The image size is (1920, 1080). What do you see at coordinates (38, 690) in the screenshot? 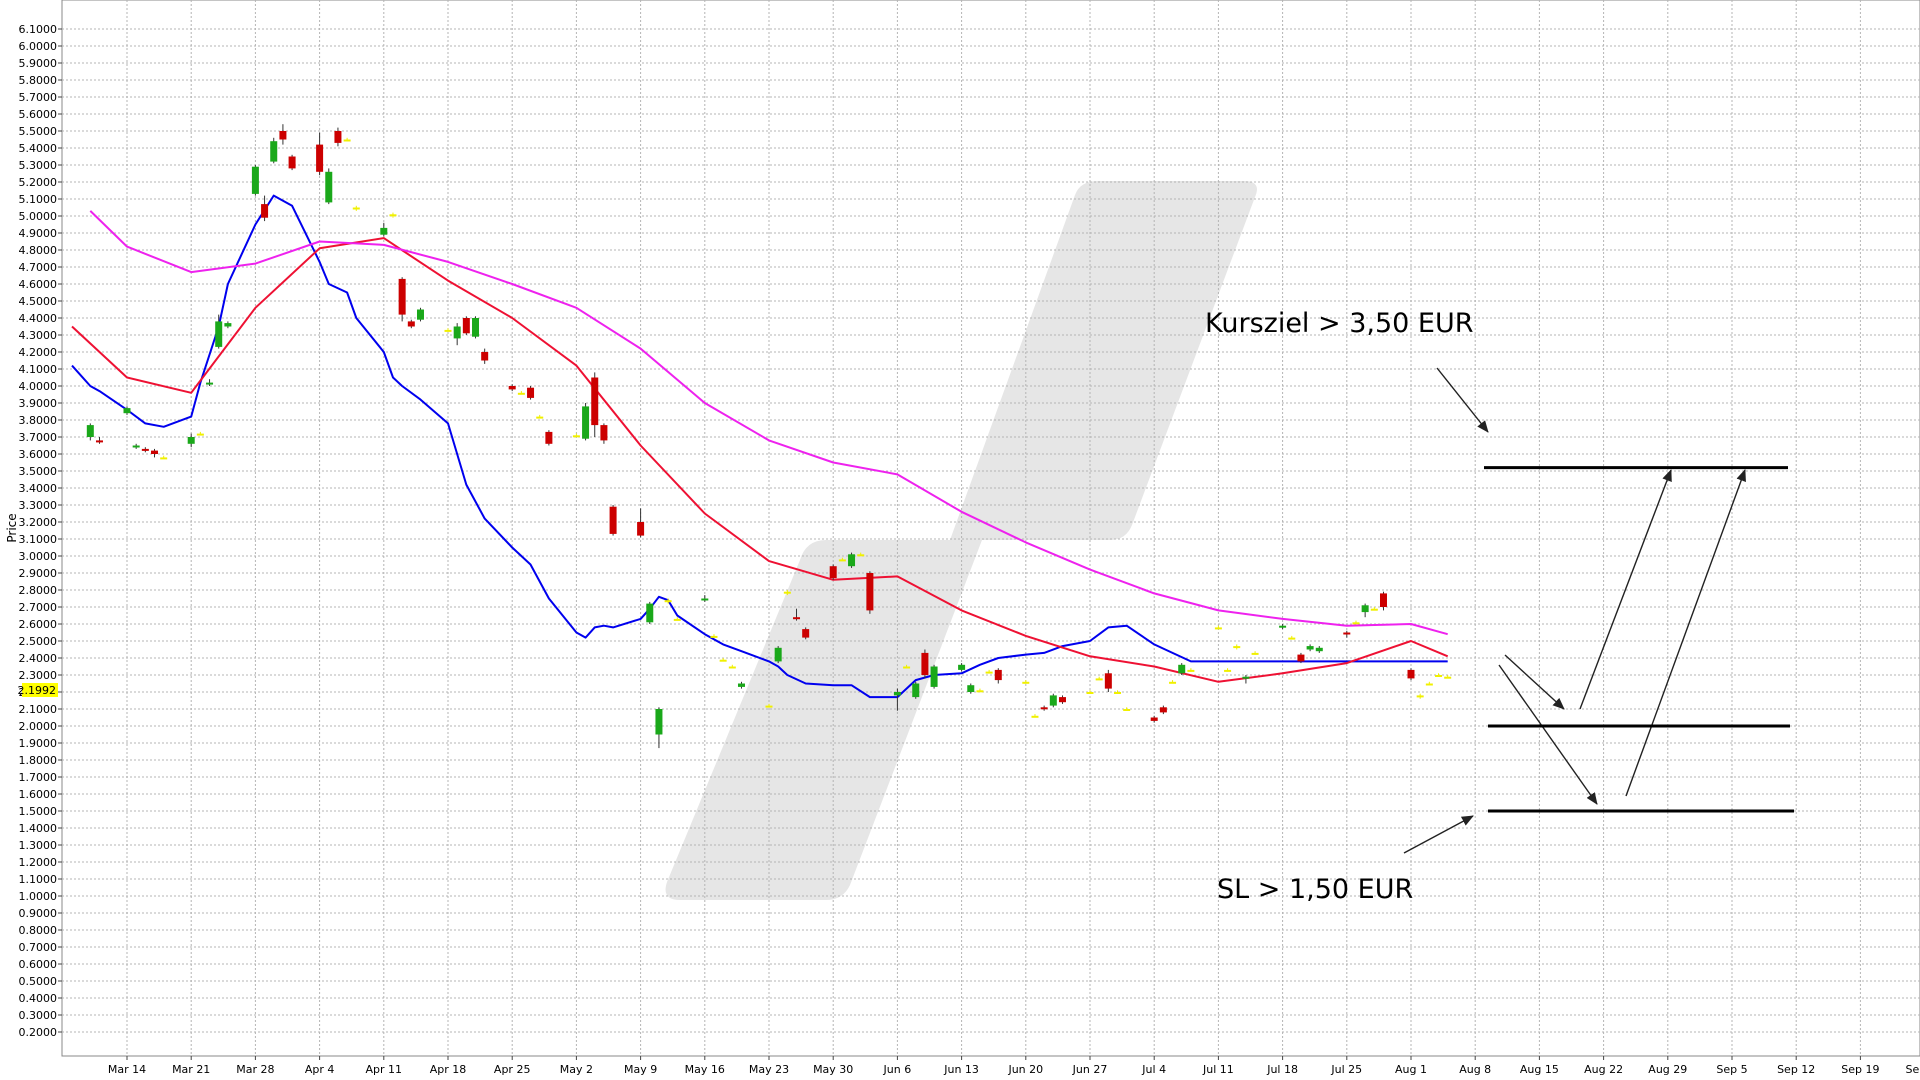
I see `current-price-marker: 2.1992` at bounding box center [38, 690].